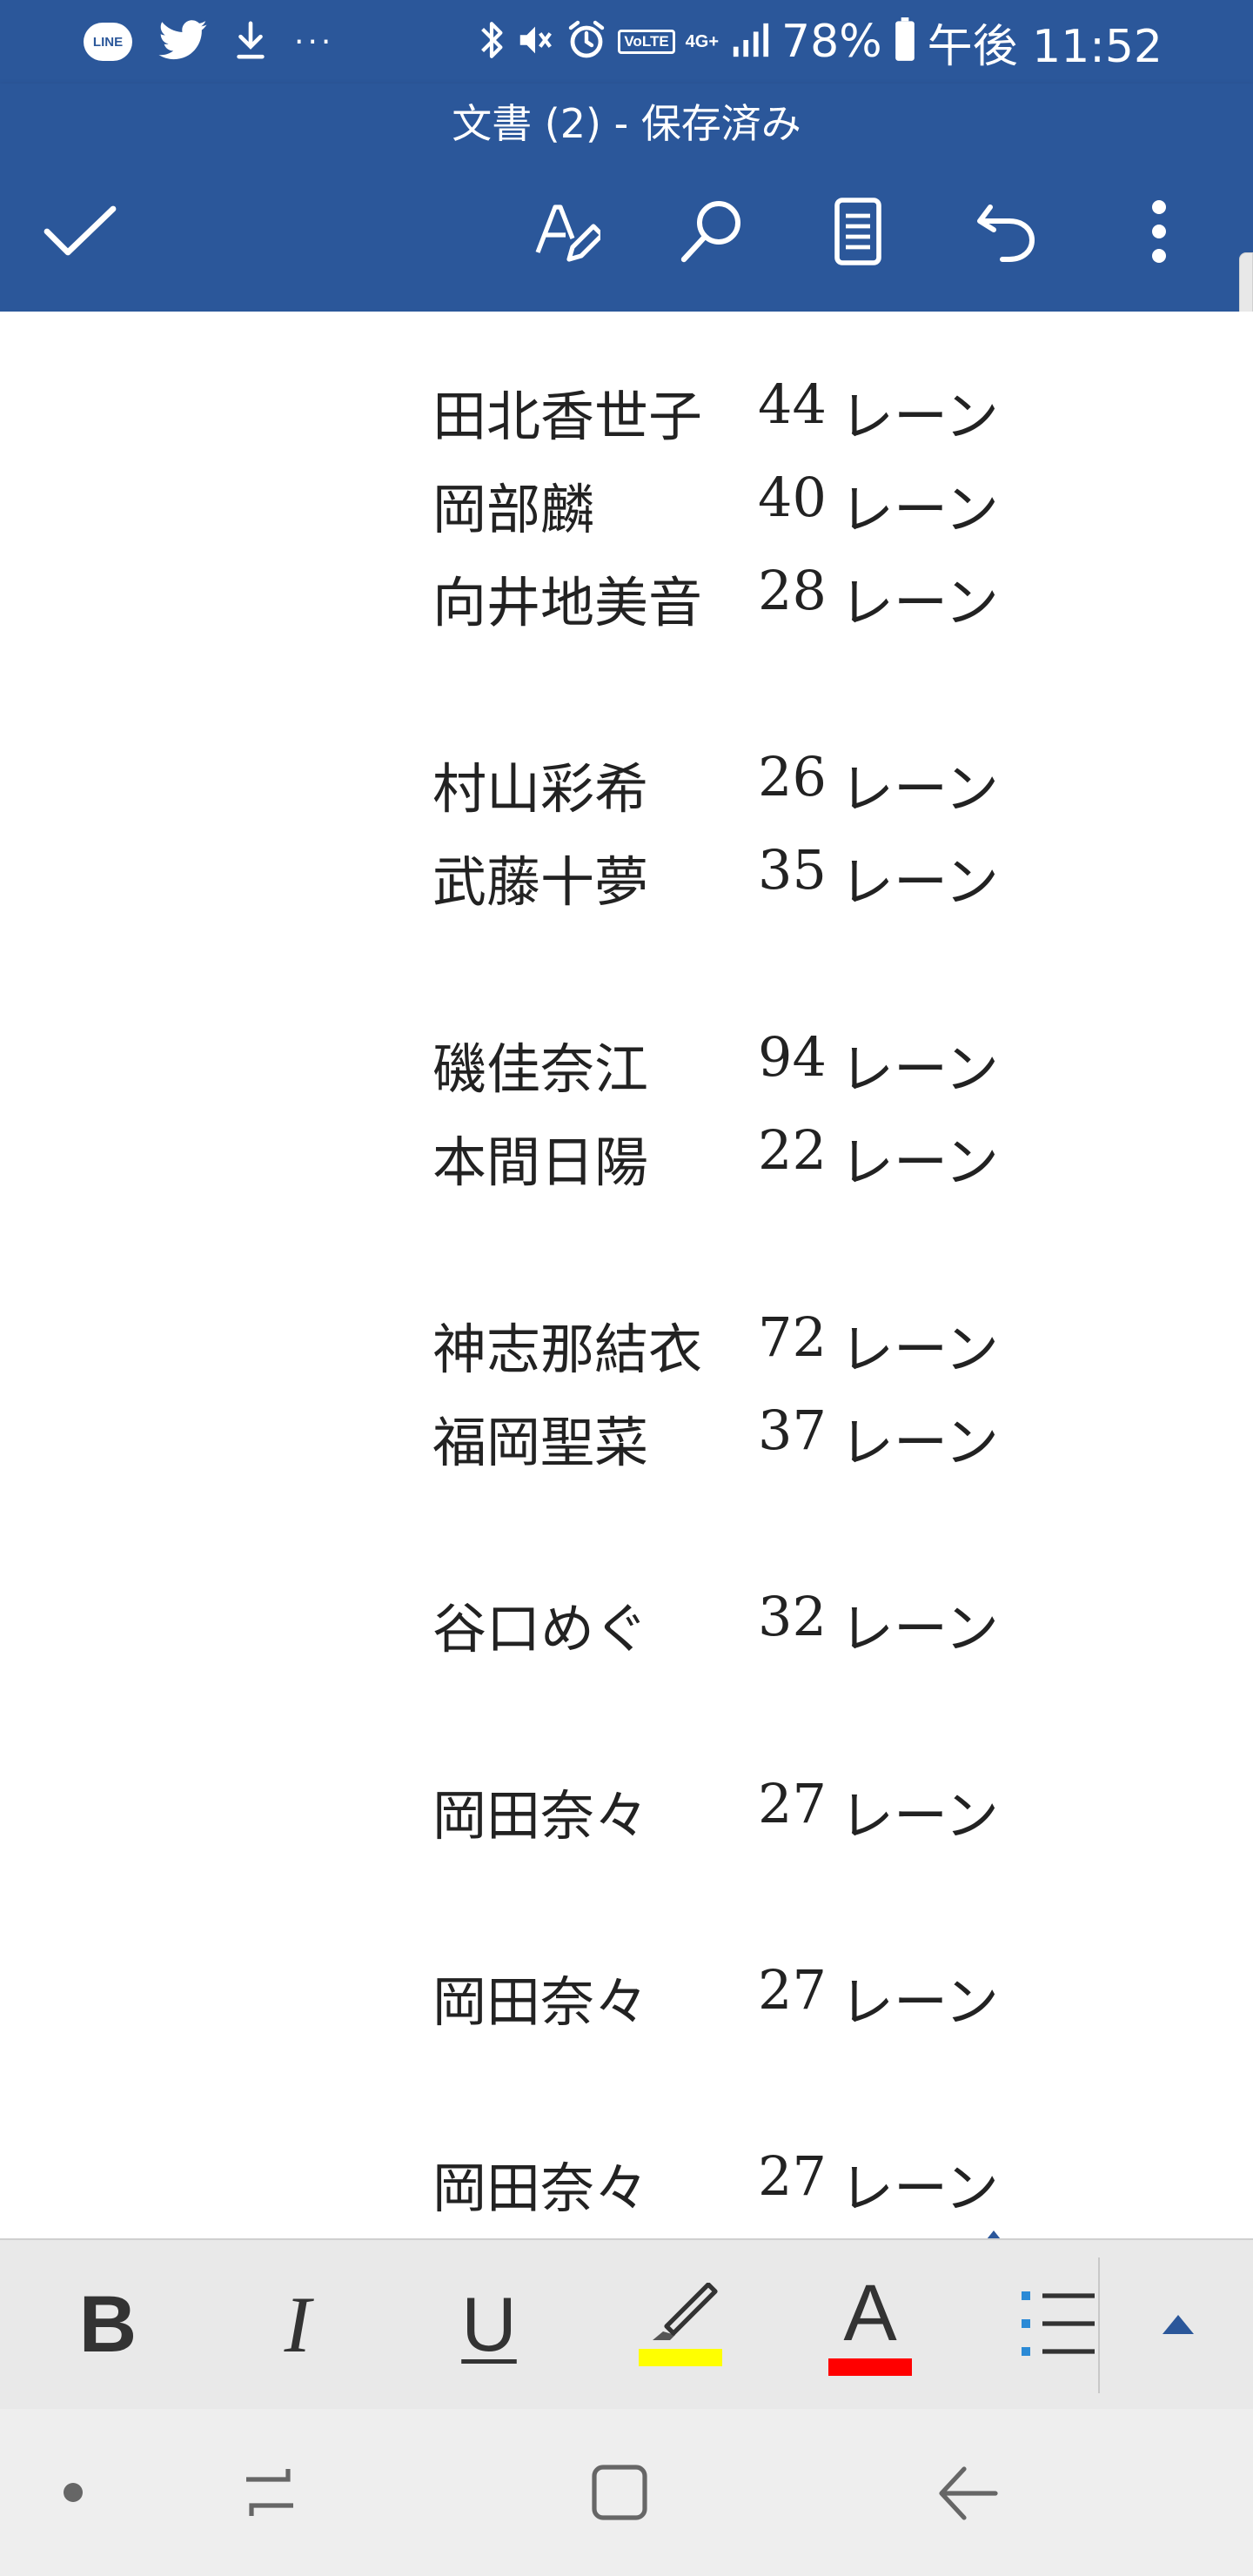  I want to click on search-button, so click(712, 231).